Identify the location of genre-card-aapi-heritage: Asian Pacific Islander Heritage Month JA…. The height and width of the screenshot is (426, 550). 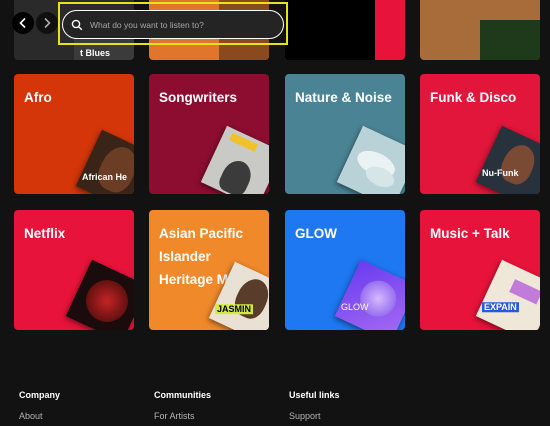
(209, 270).